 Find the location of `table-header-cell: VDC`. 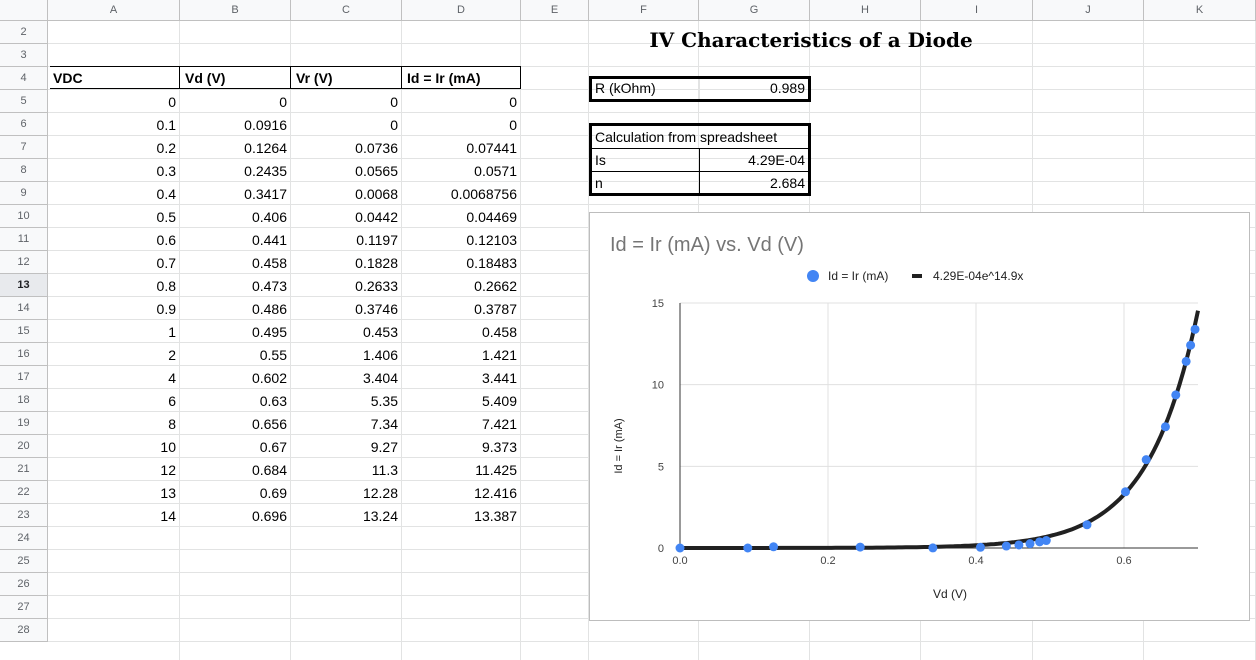

table-header-cell: VDC is located at coordinates (115, 78).